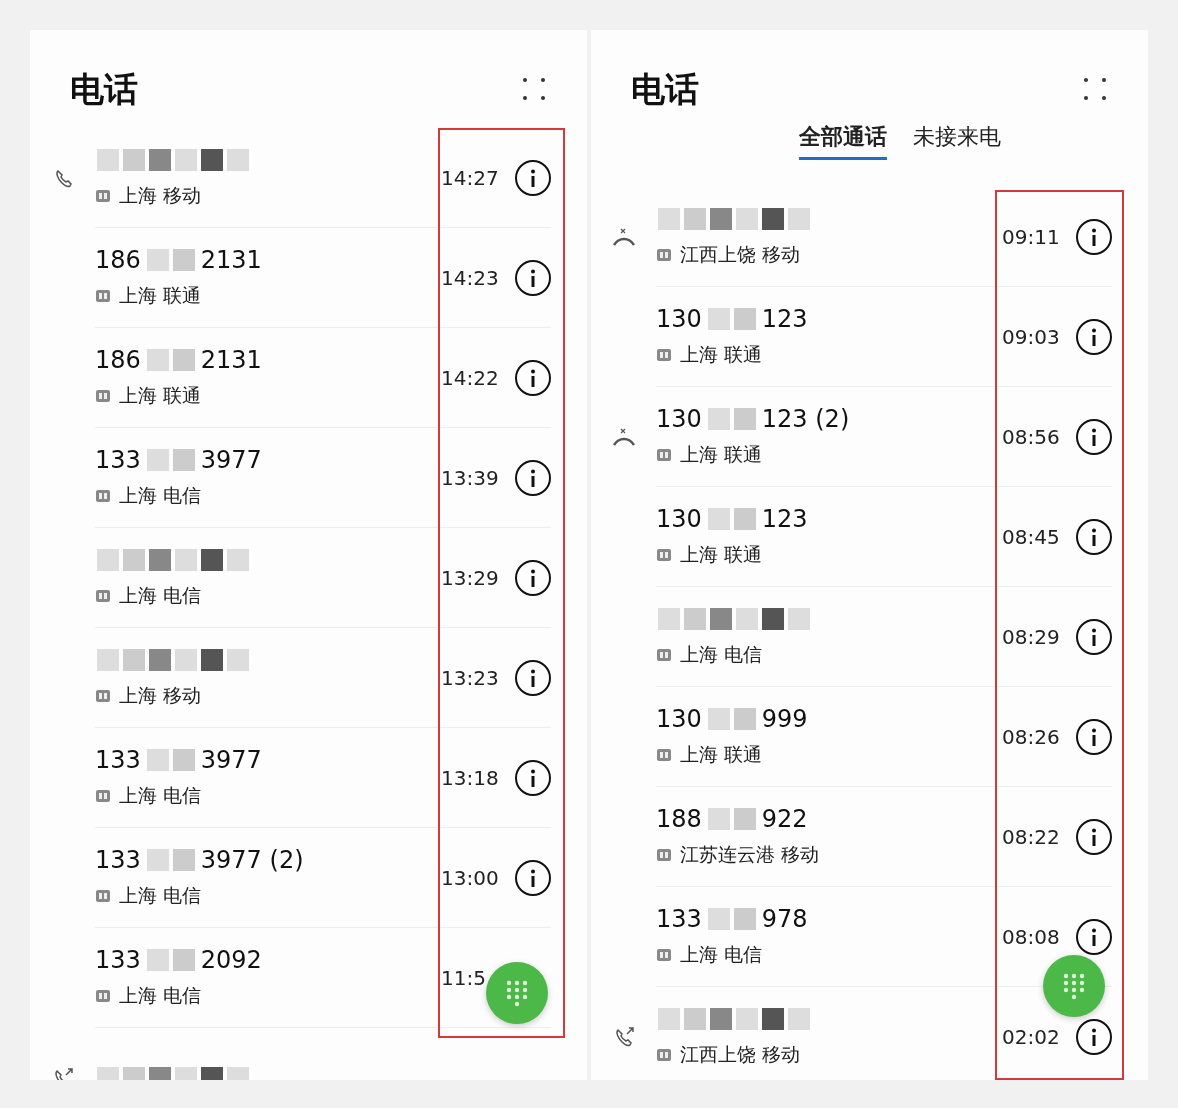 This screenshot has height=1108, width=1178. Describe the element at coordinates (1031, 436) in the screenshot. I see `call-time: 08:56` at that location.